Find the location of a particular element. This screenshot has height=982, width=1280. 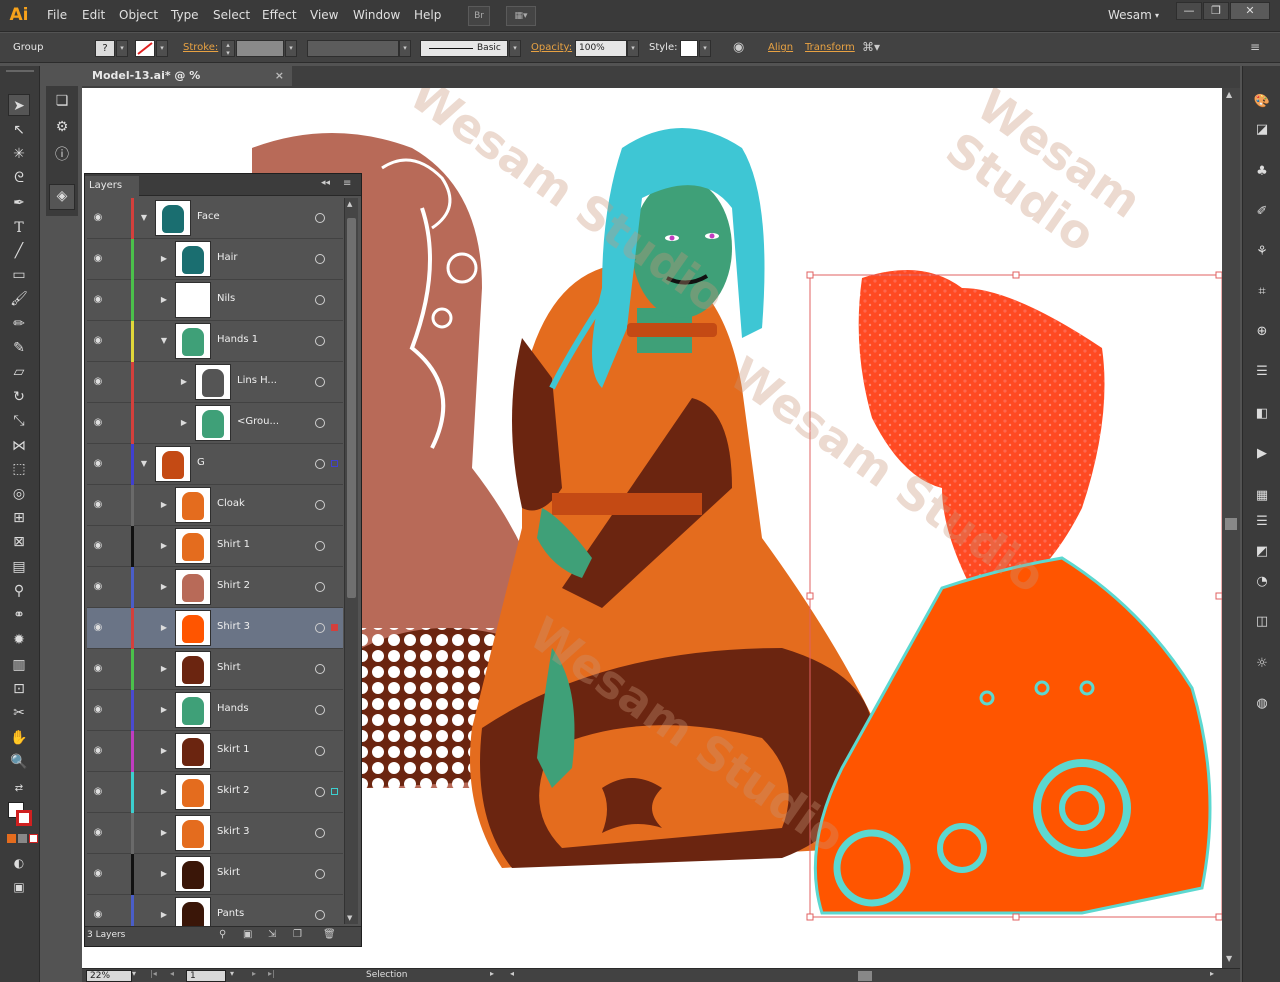

appearance-icon: ◫ is located at coordinates (1262, 622).